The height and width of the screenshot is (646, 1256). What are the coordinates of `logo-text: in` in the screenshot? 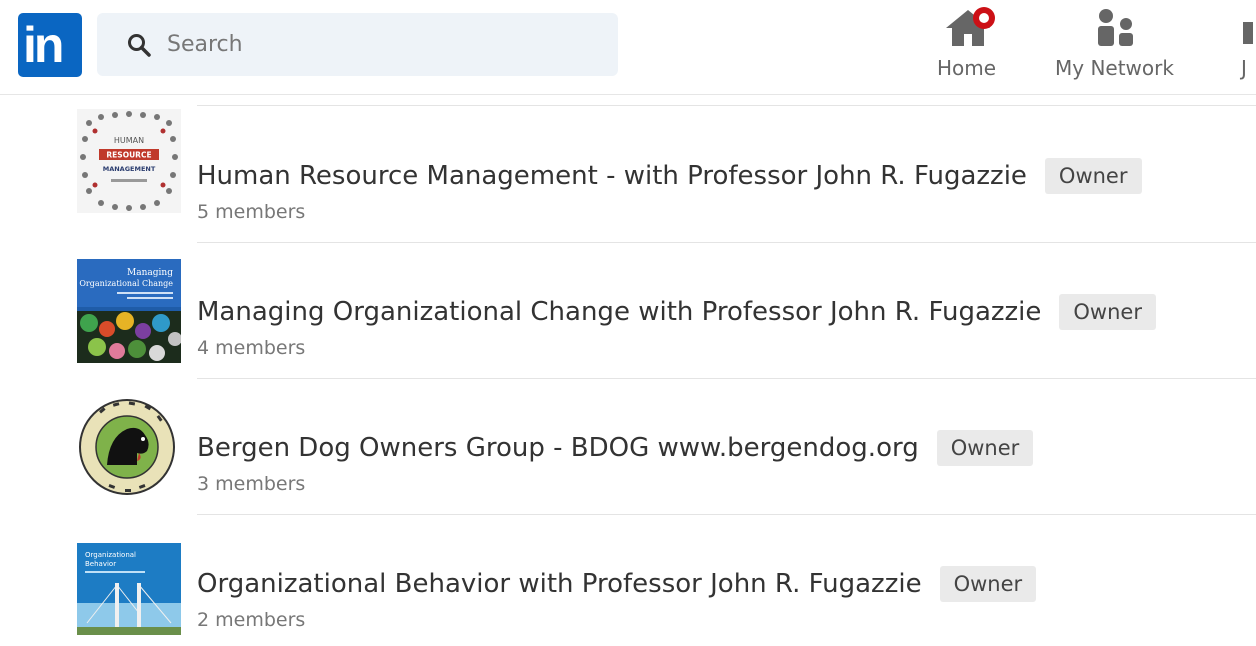 It's located at (43, 45).